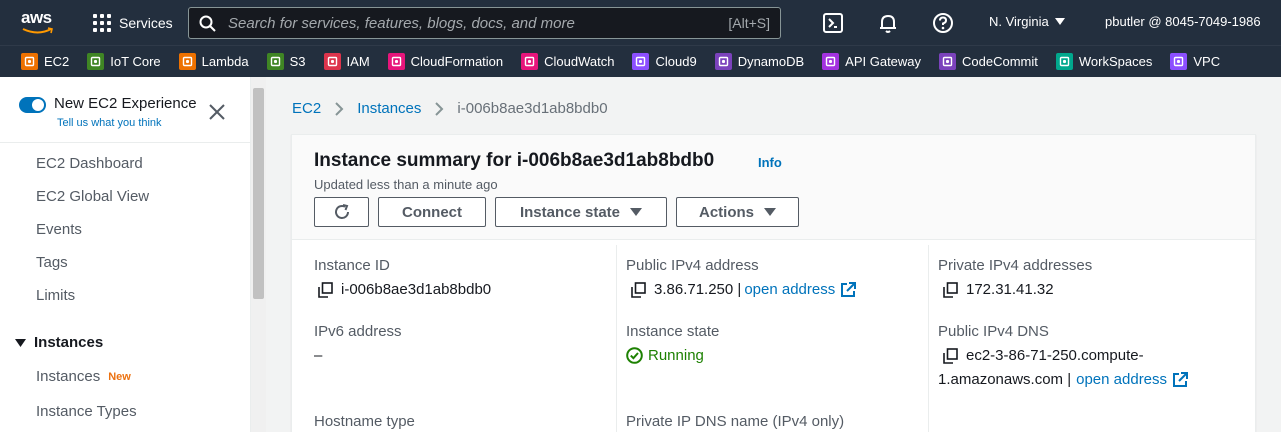 Image resolution: width=1281 pixels, height=432 pixels. I want to click on favorite-cloudwatch: CloudWatch, so click(567, 61).